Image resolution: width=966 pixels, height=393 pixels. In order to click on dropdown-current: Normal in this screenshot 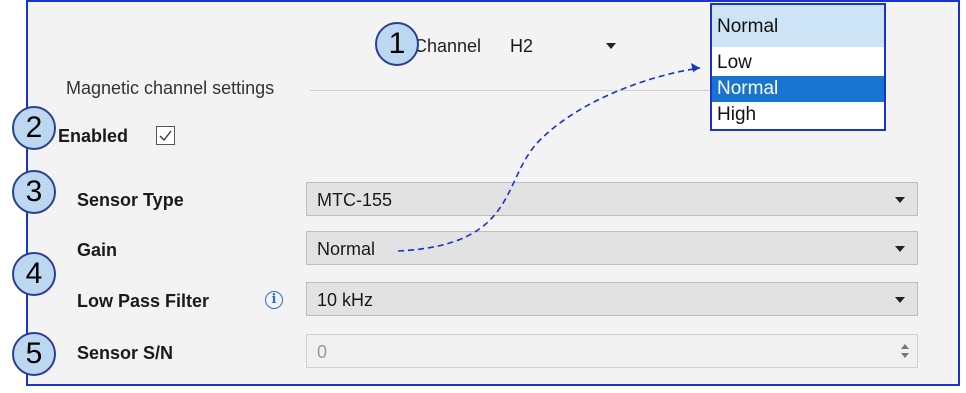, I will do `click(798, 26)`.